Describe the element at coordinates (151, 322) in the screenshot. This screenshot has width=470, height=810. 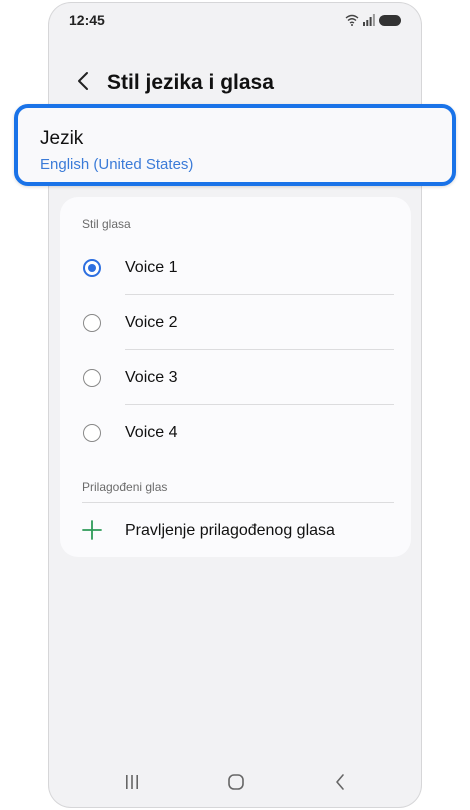
I see `voice-option-label: Voice 2` at that location.